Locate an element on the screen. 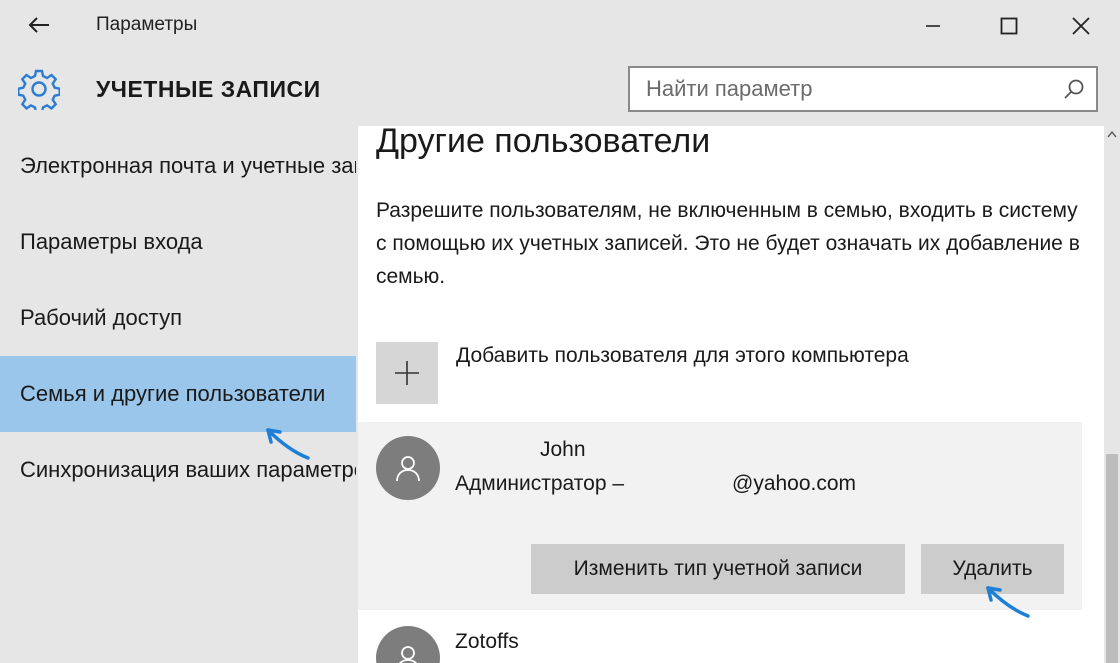  maximize-button is located at coordinates (1009, 26).